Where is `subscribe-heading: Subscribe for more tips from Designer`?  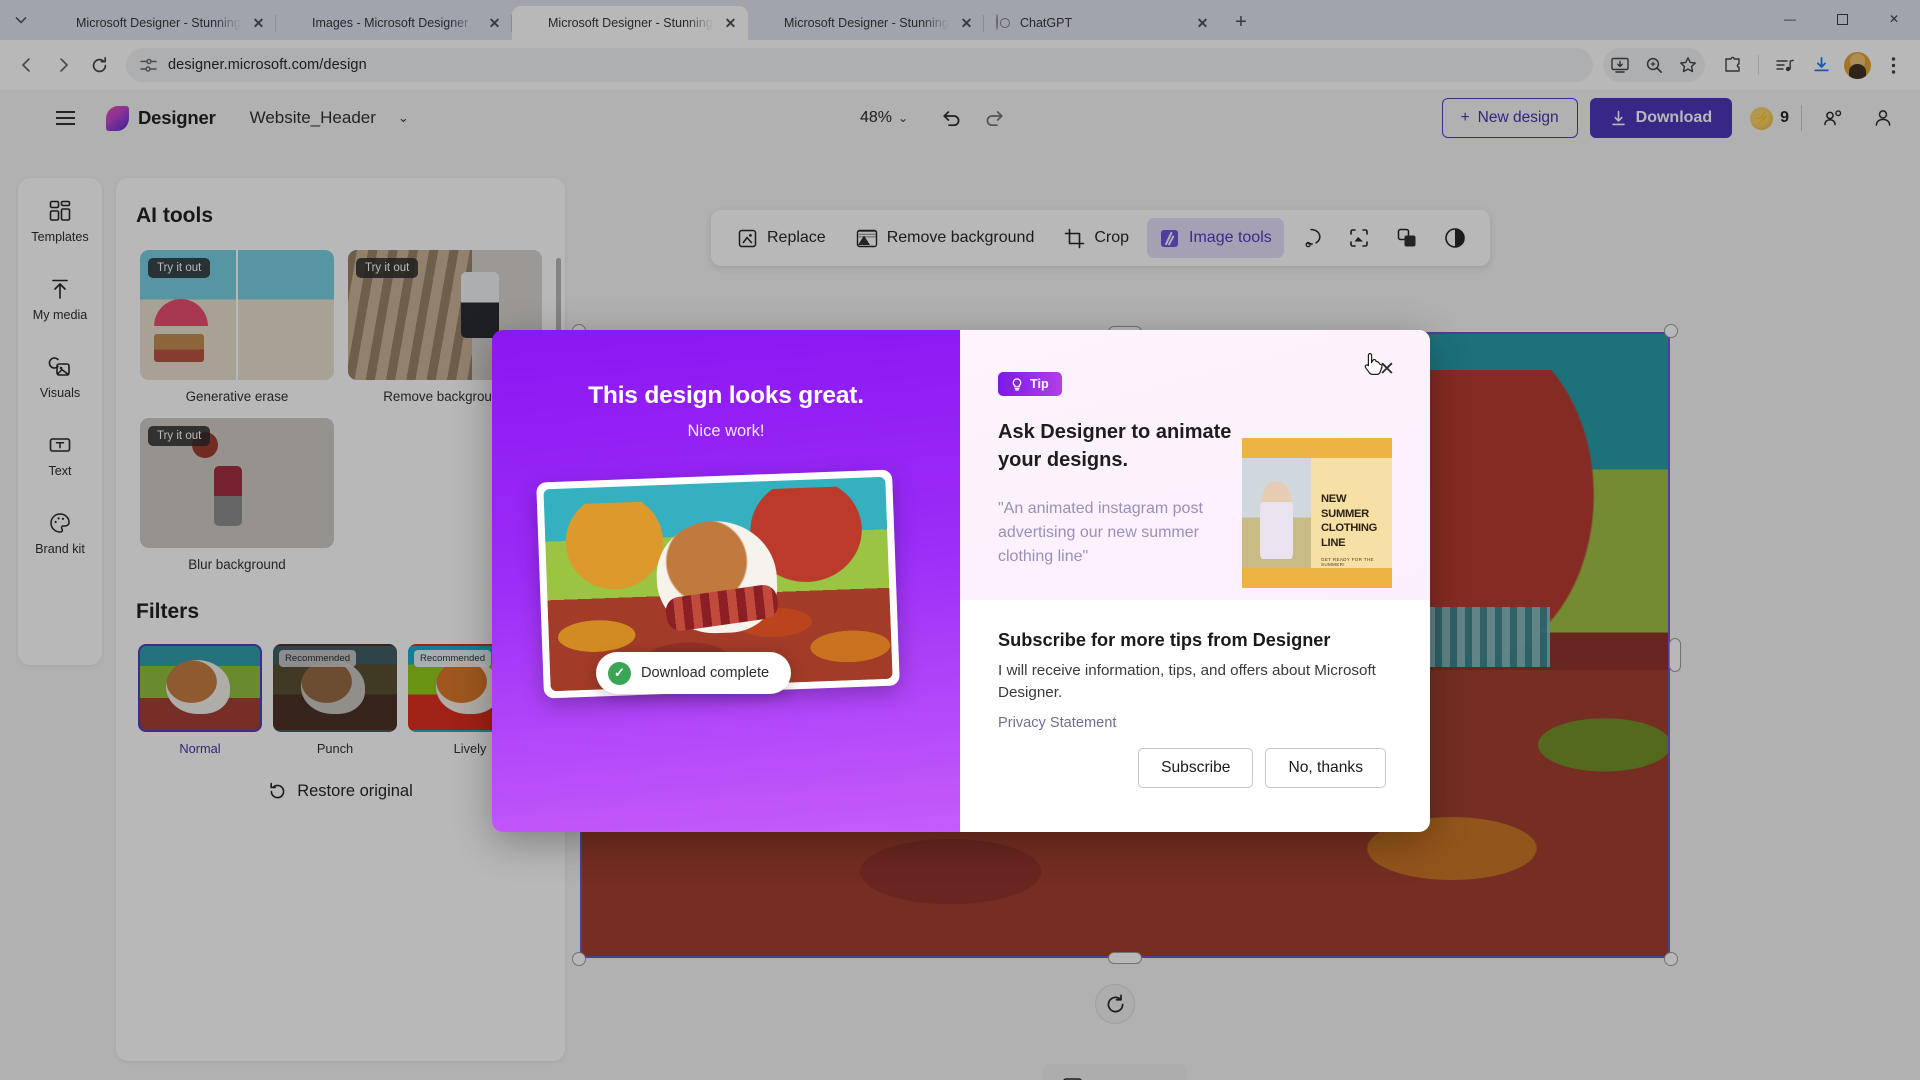 subscribe-heading: Subscribe for more tips from Designer is located at coordinates (1164, 640).